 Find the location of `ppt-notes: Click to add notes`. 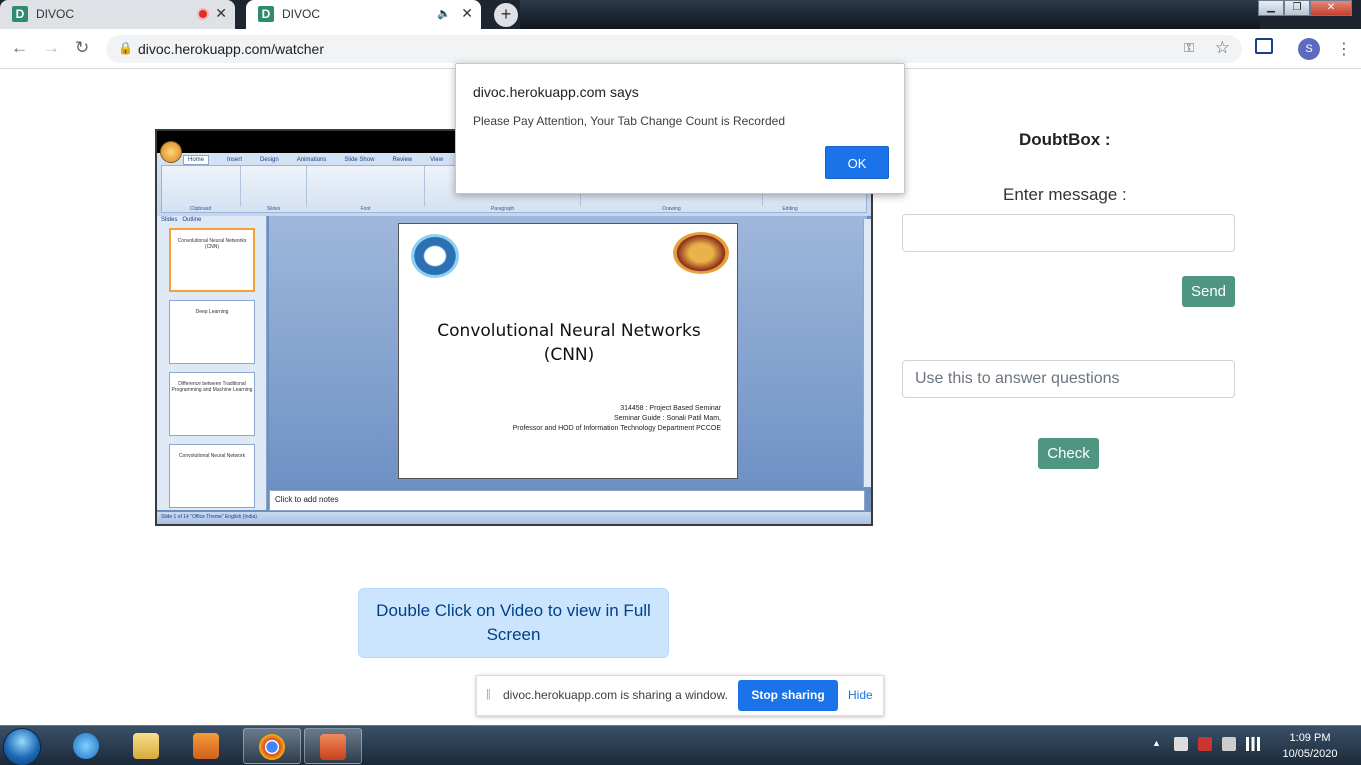

ppt-notes: Click to add notes is located at coordinates (567, 500).